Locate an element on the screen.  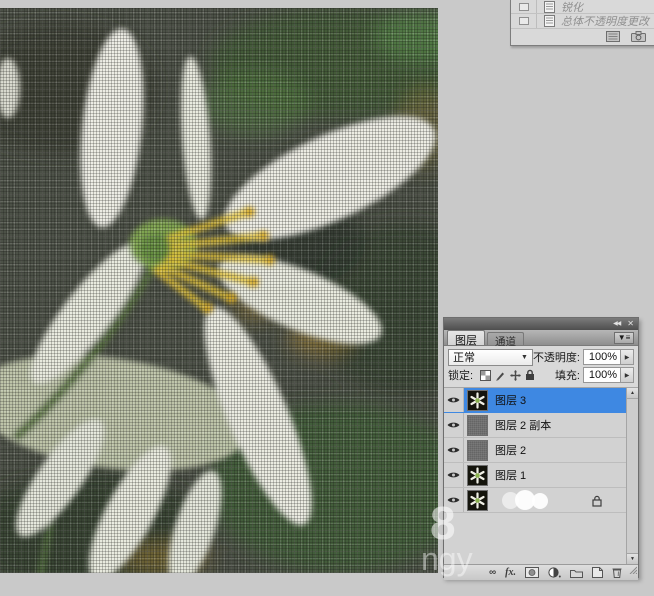
blend-mode-select: 正常 ▼ is located at coordinates (490, 357).